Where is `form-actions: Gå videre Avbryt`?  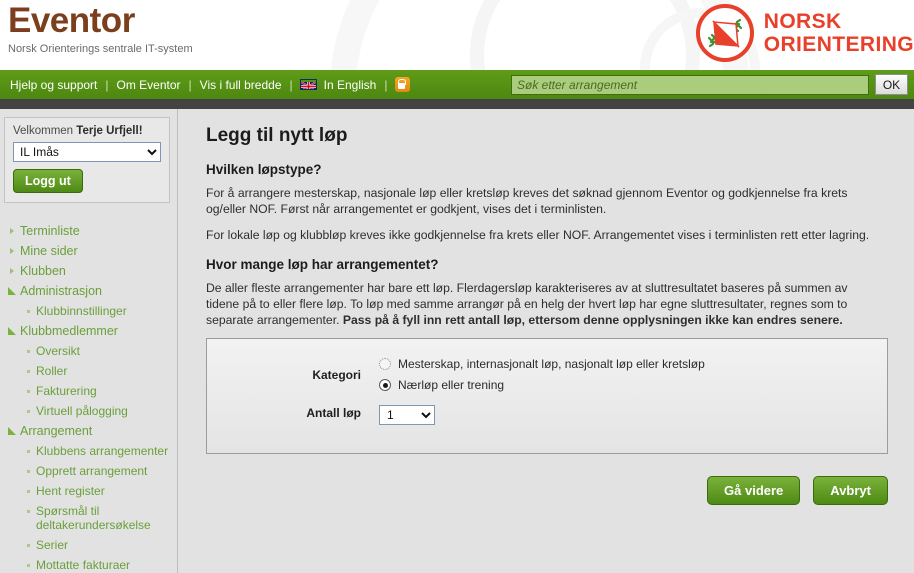 form-actions: Gå videre Avbryt is located at coordinates (547, 490).